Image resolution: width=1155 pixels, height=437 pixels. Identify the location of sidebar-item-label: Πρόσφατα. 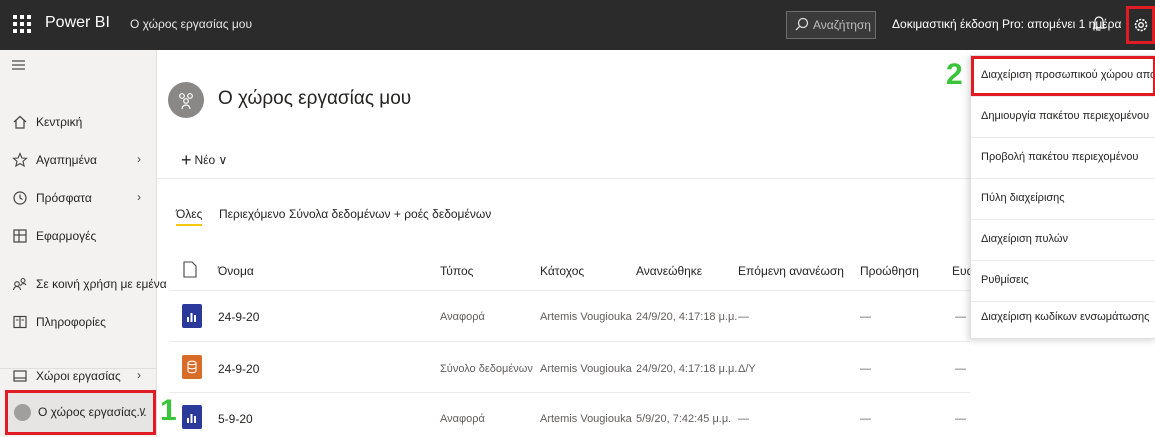
(64, 198).